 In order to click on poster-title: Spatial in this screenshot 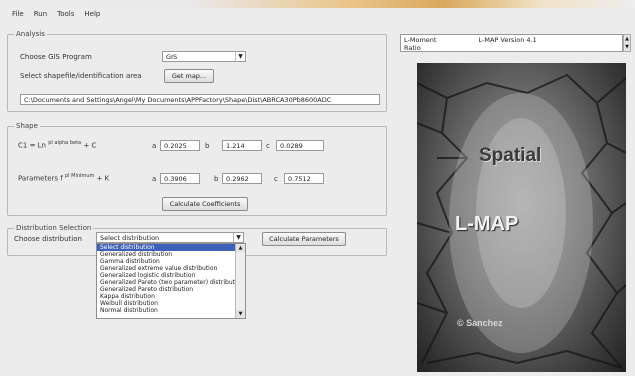, I will do `click(510, 155)`.